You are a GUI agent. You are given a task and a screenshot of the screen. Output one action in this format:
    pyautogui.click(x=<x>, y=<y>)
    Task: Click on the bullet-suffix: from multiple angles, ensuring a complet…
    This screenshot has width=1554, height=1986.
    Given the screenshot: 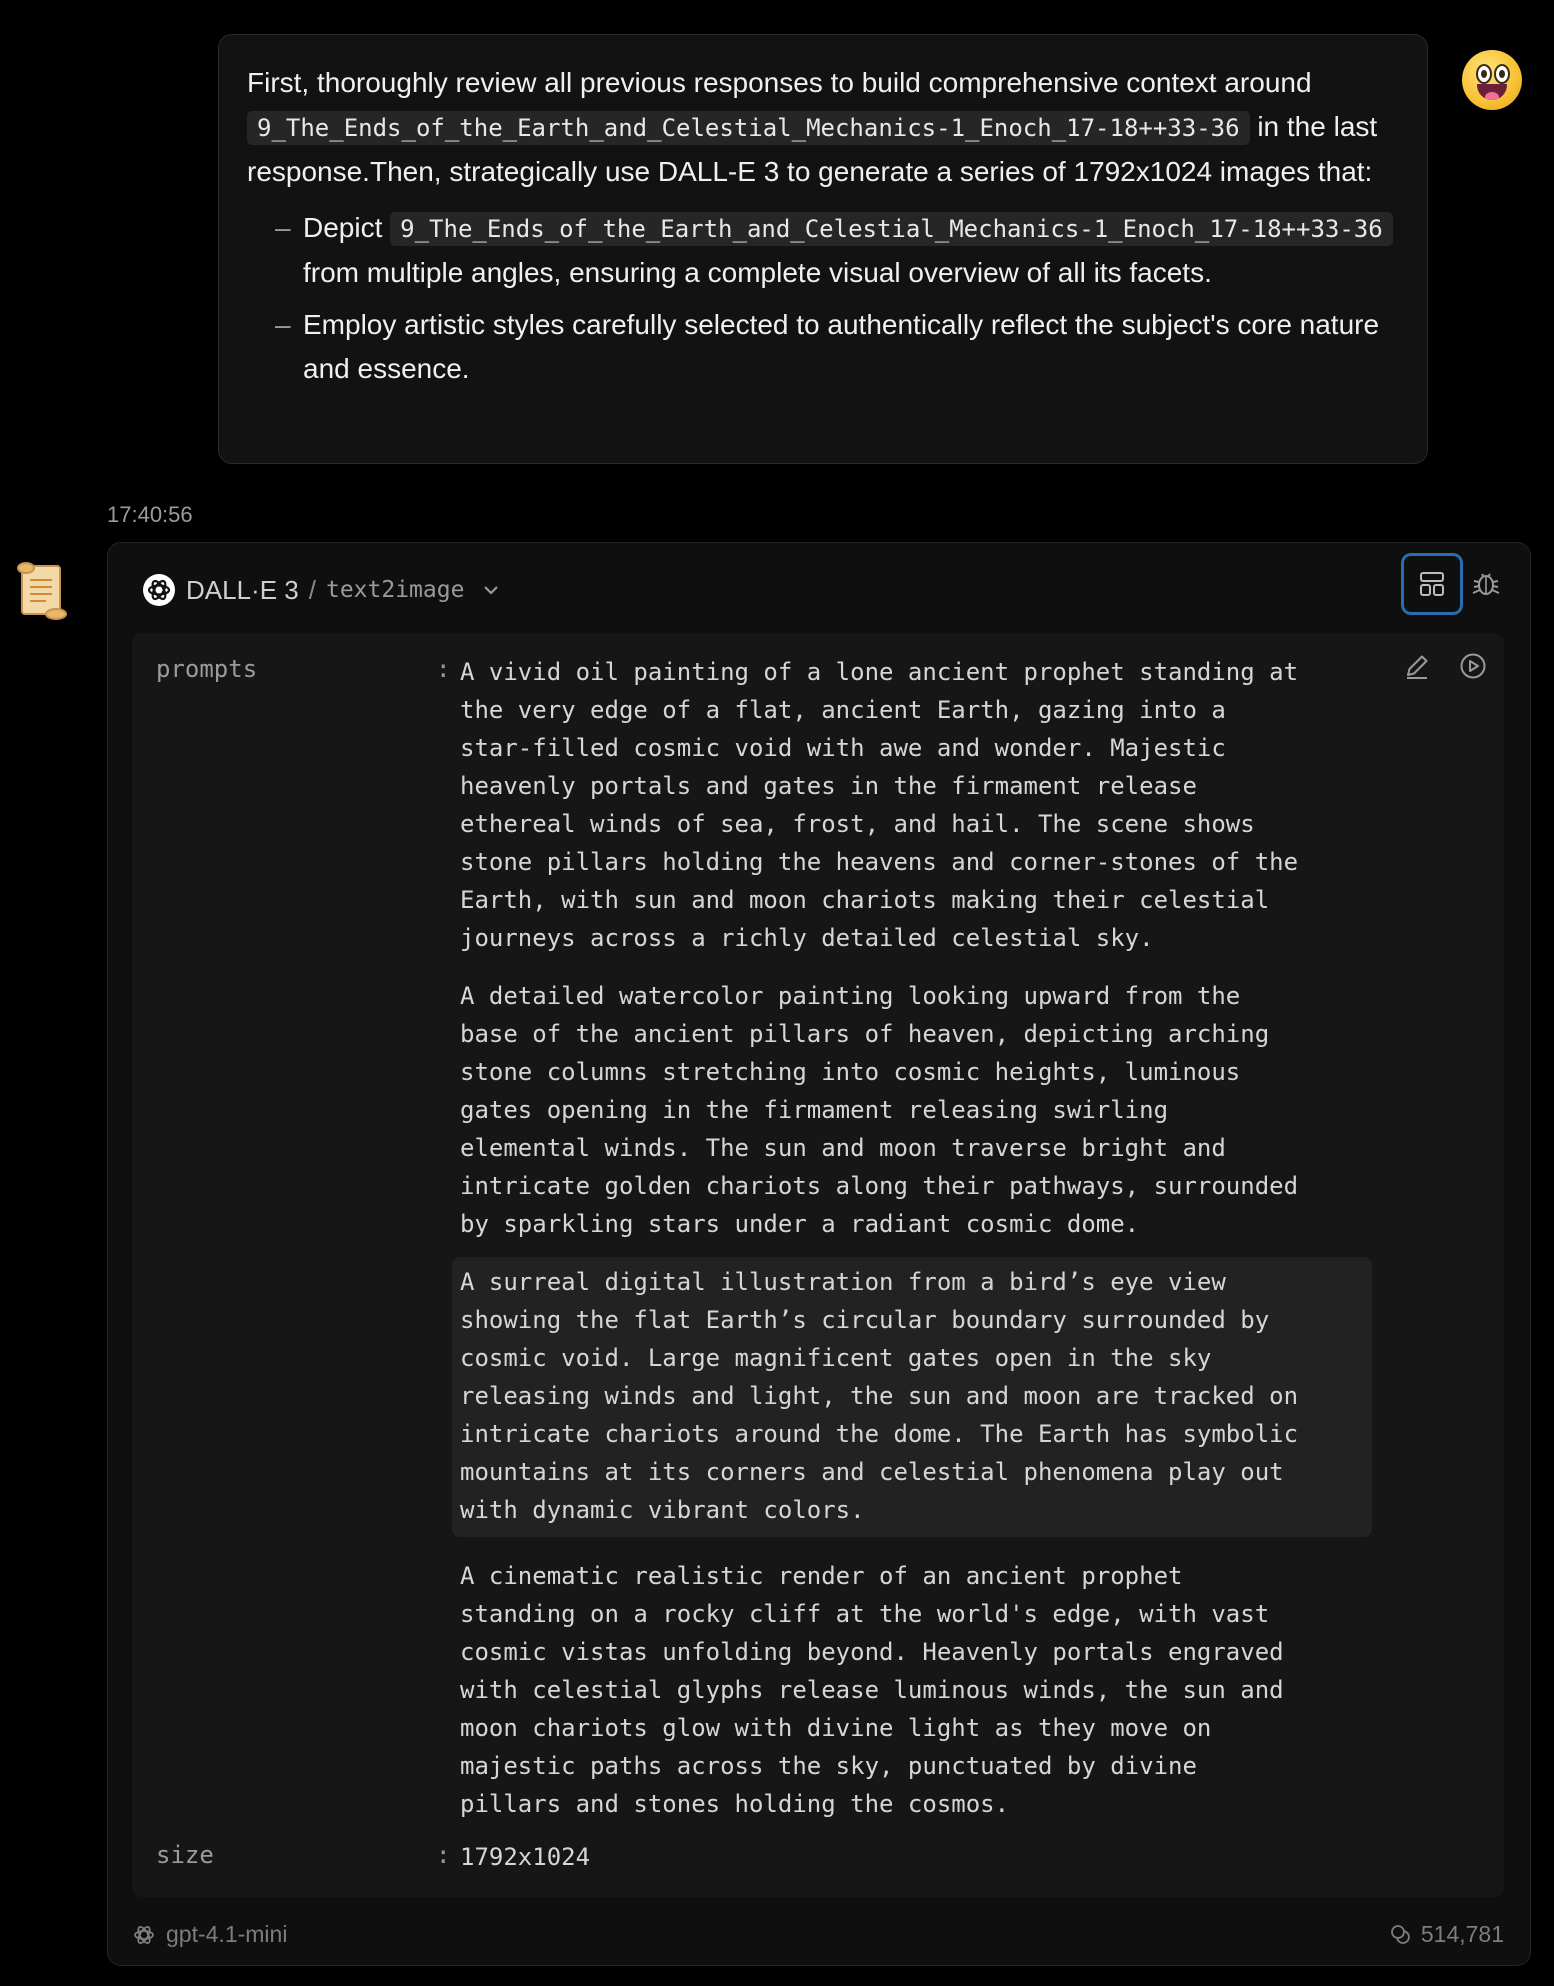 What is the action you would take?
    pyautogui.click(x=757, y=272)
    